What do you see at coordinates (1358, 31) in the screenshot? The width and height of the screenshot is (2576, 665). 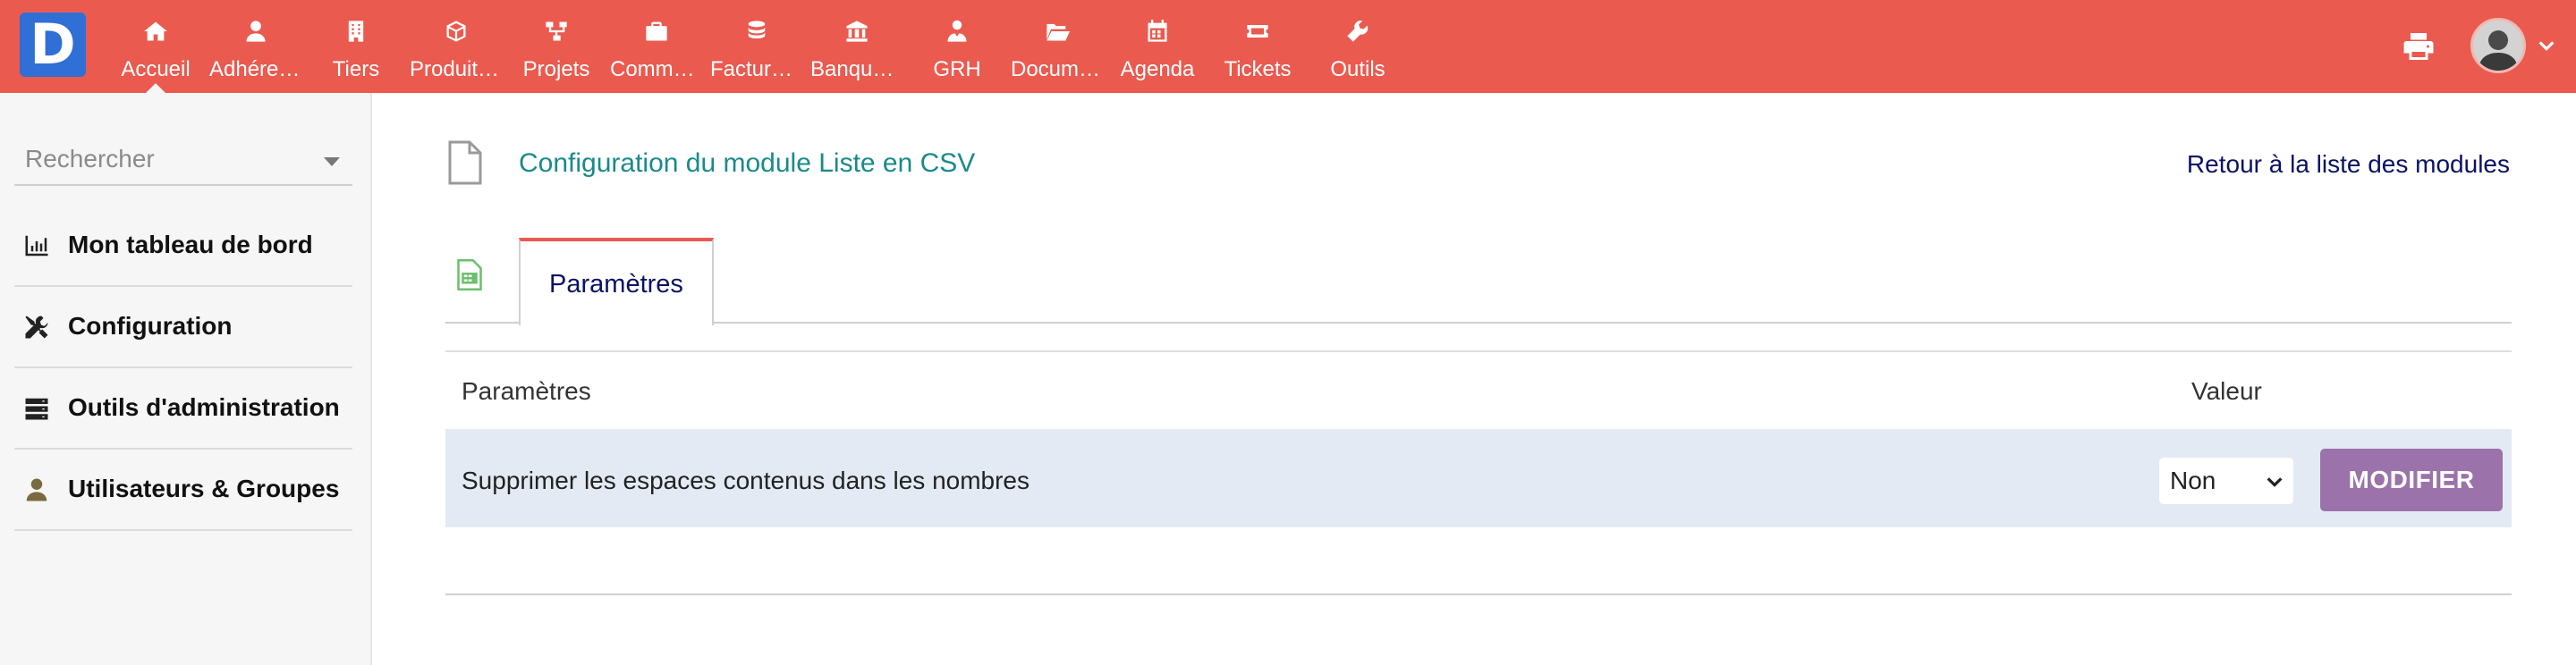 I see `wrench-icon` at bounding box center [1358, 31].